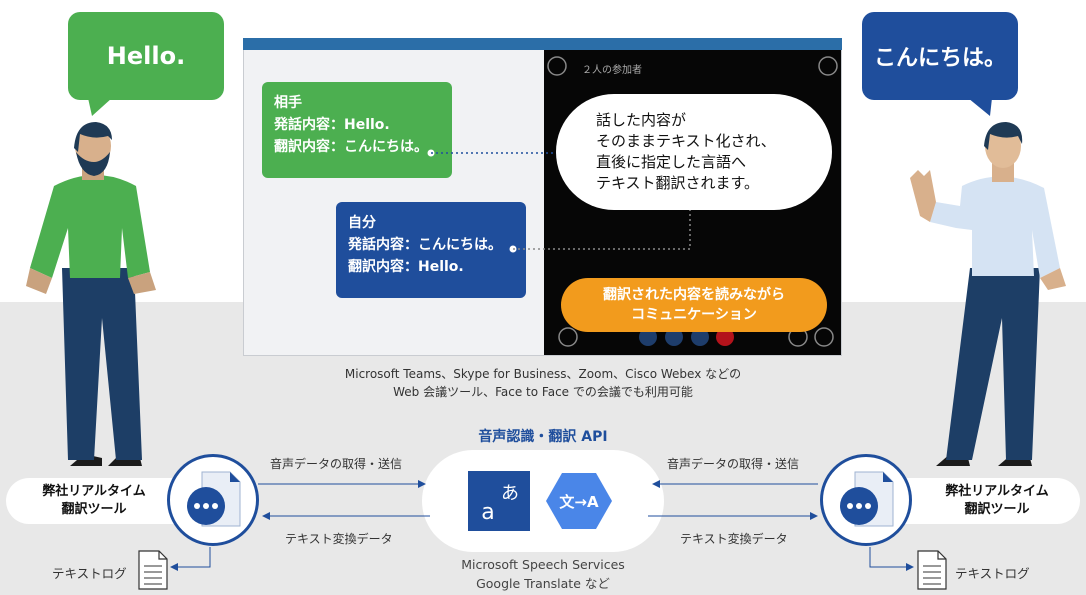 This screenshot has height=595, width=1086. I want to click on left-person, so click(91, 294).